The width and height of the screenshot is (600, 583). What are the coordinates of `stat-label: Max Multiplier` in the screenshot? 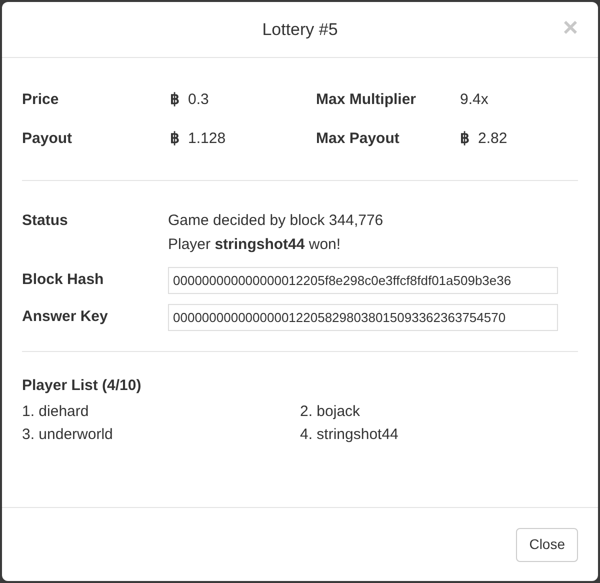 It's located at (367, 100).